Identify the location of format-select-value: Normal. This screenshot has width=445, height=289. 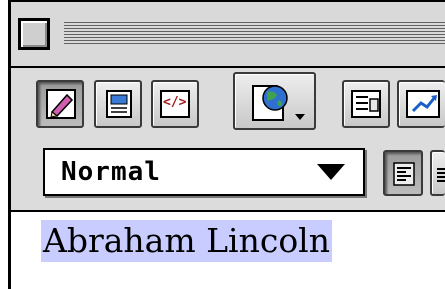
(111, 172).